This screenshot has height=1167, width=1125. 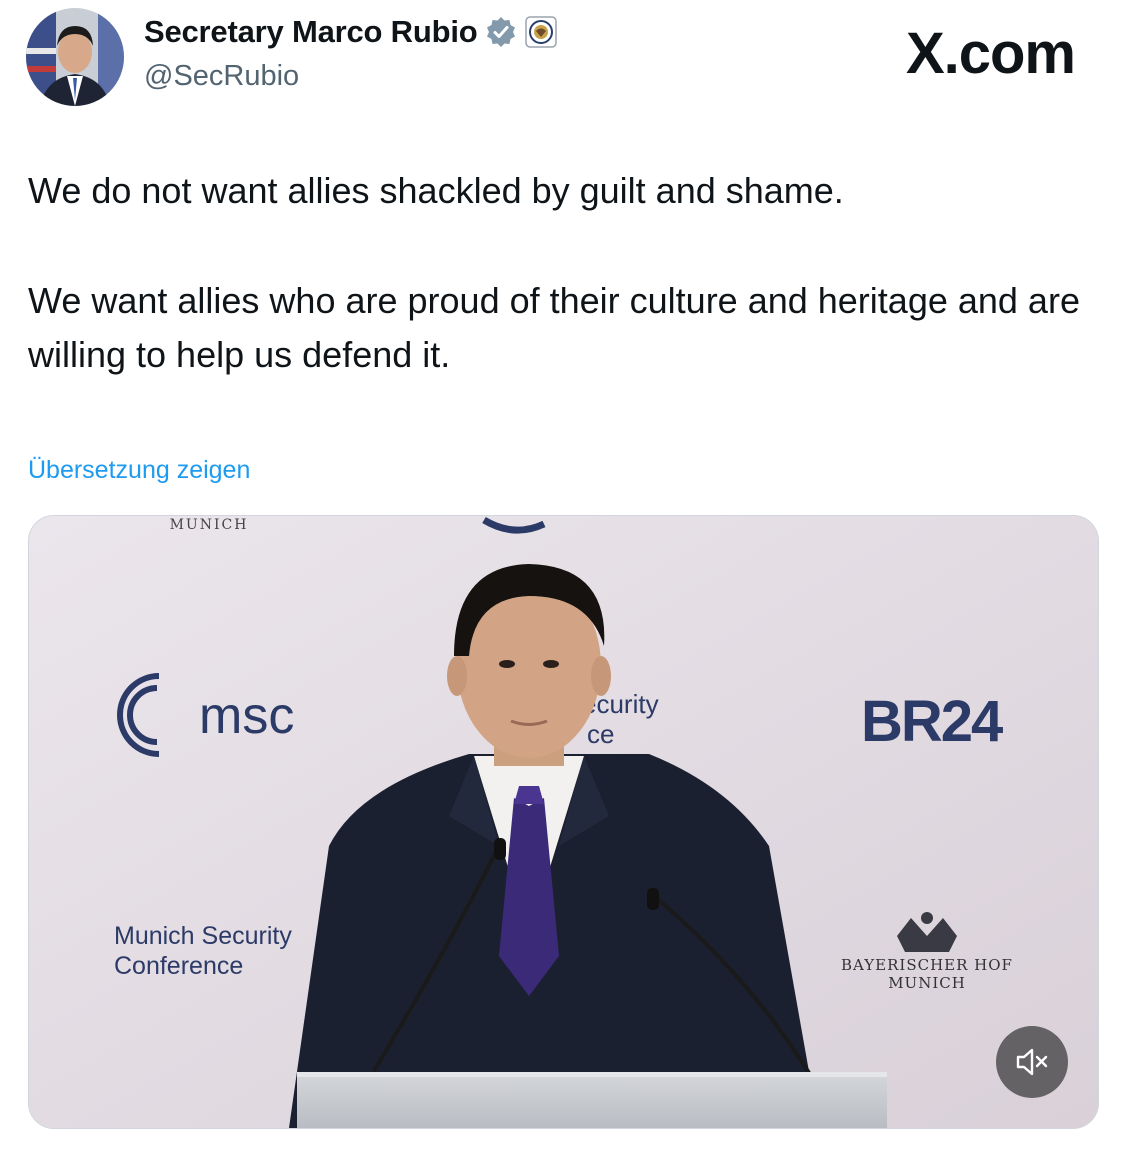 I want to click on speaker-muted-icon, so click(x=1032, y=1062).